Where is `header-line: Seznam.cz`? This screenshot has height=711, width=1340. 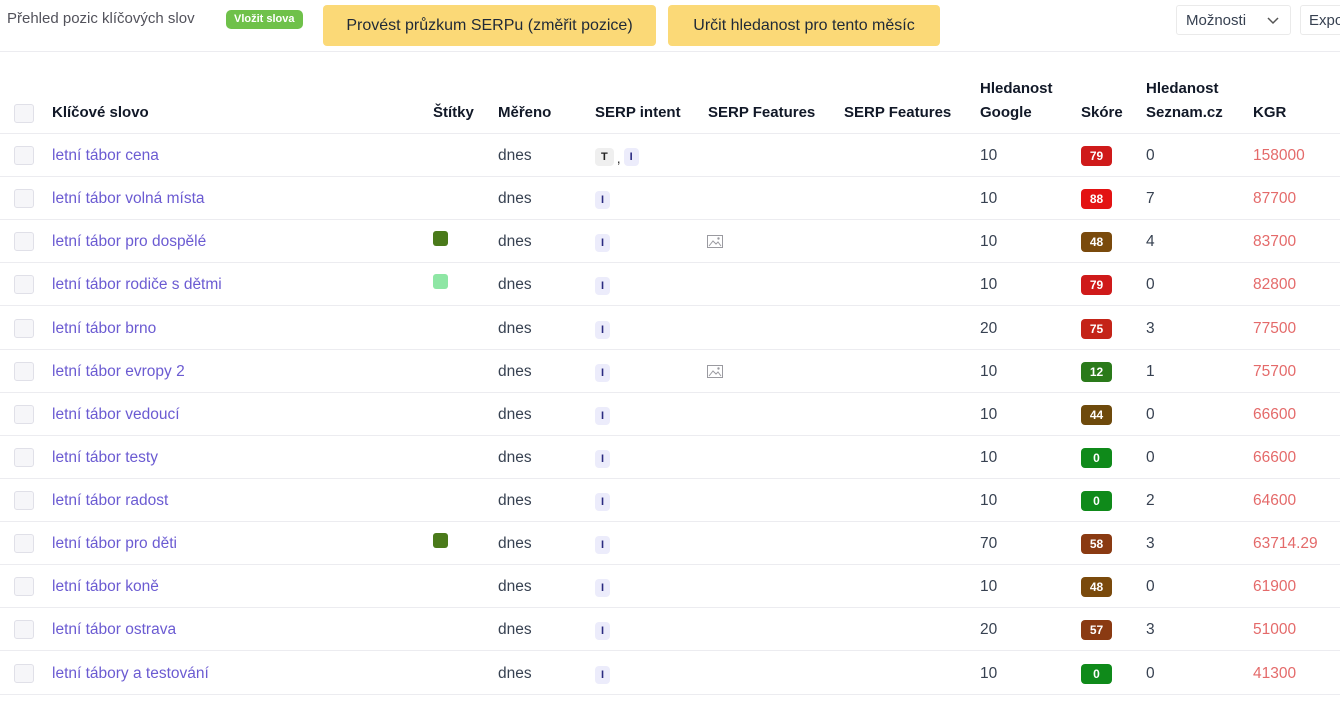 header-line: Seznam.cz is located at coordinates (1184, 112).